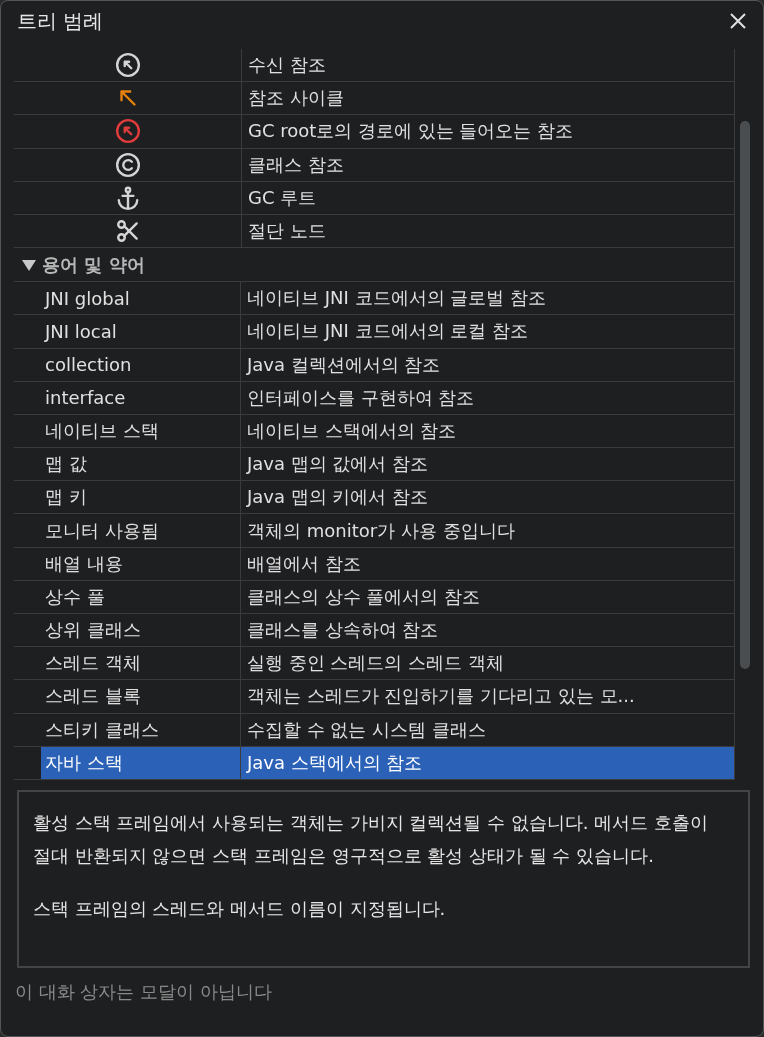  What do you see at coordinates (141, 762) in the screenshot?
I see `term-cell: 자바 스택` at bounding box center [141, 762].